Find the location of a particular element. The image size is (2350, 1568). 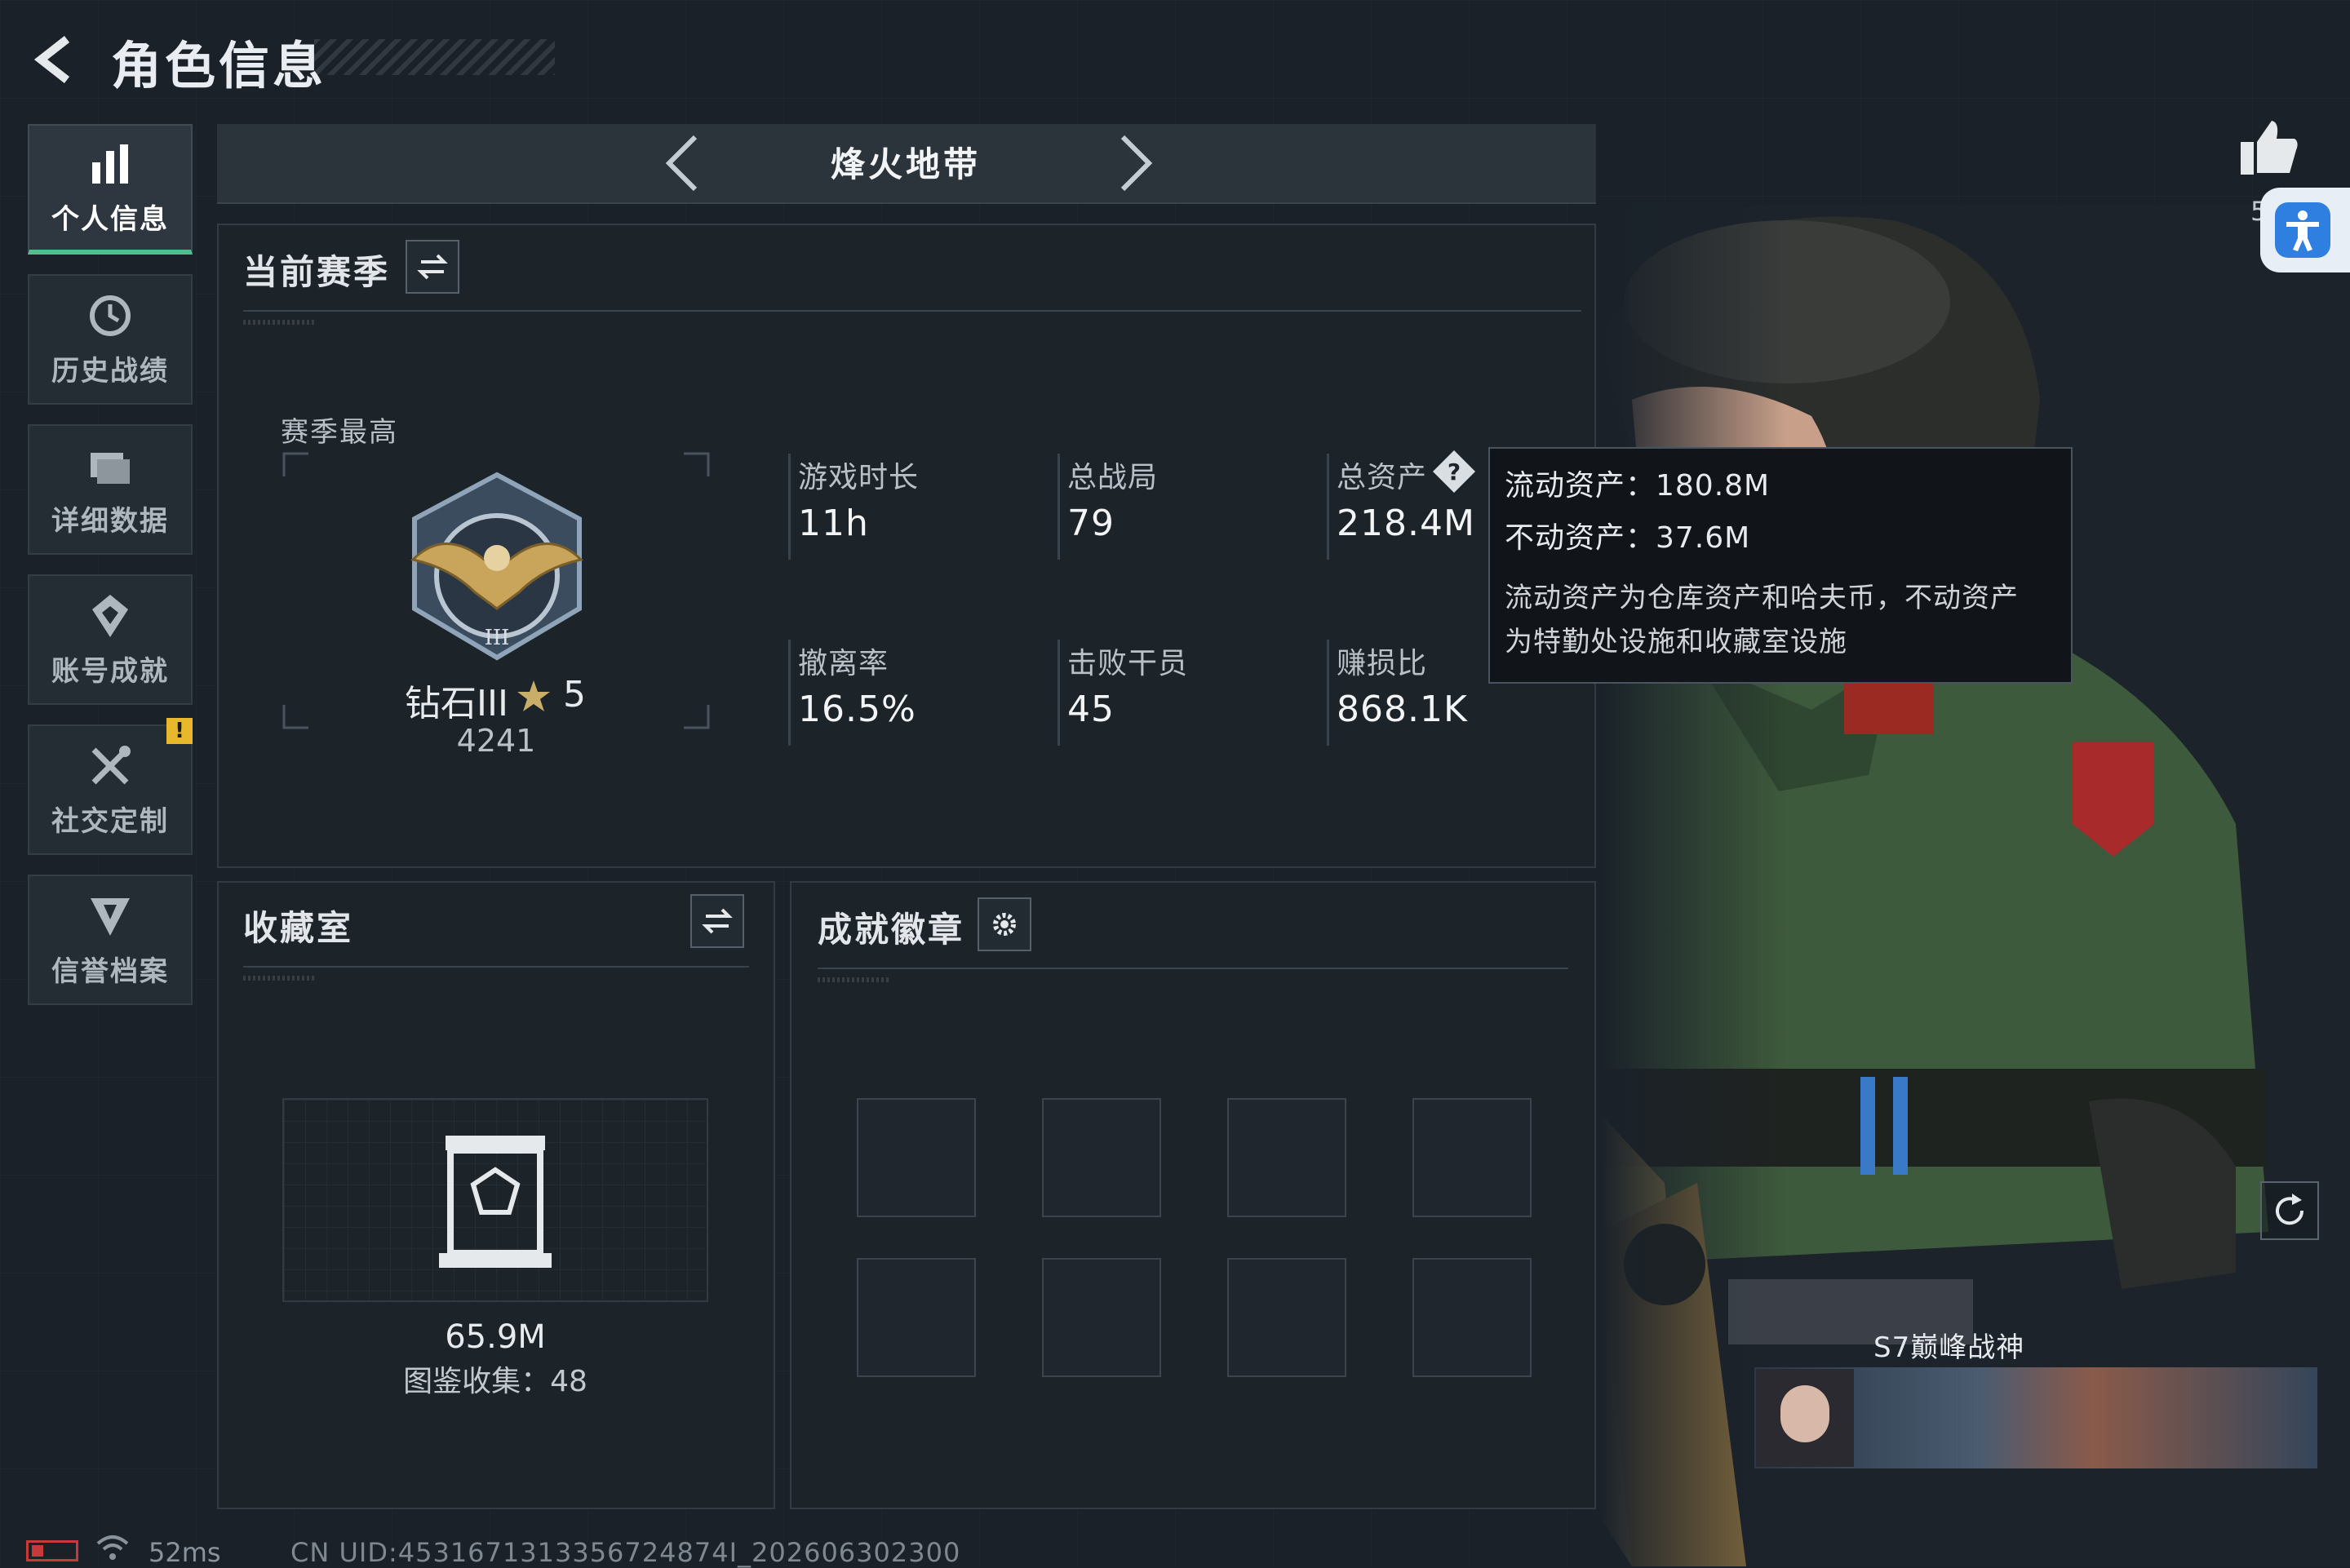

rank-points: 4241 is located at coordinates (496, 741).